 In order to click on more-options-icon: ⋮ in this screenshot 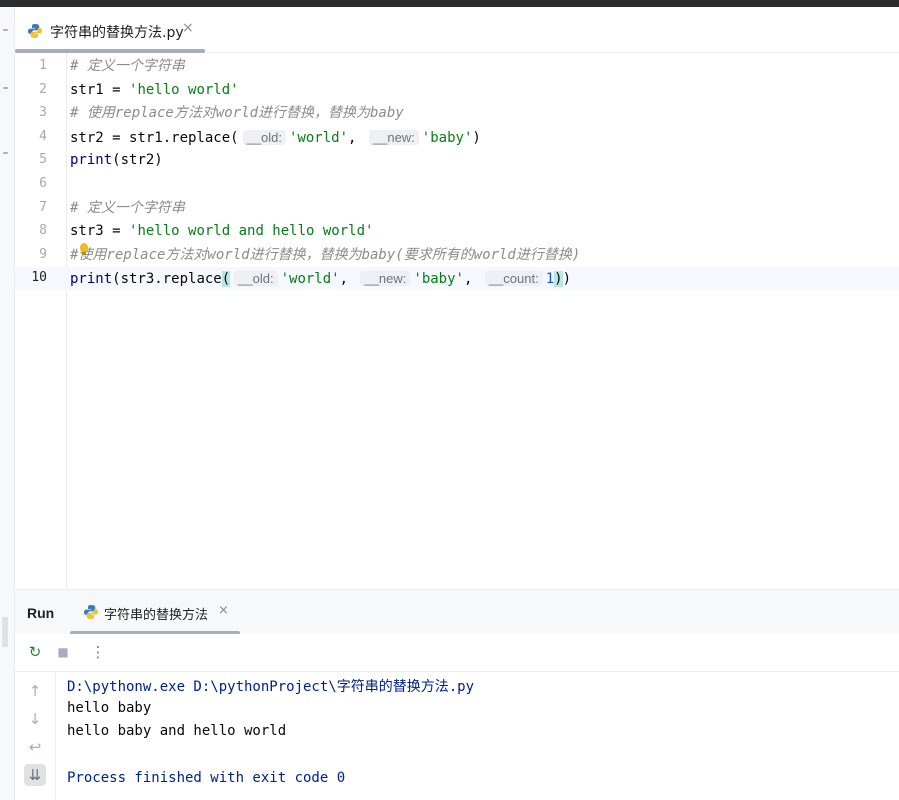, I will do `click(98, 652)`.